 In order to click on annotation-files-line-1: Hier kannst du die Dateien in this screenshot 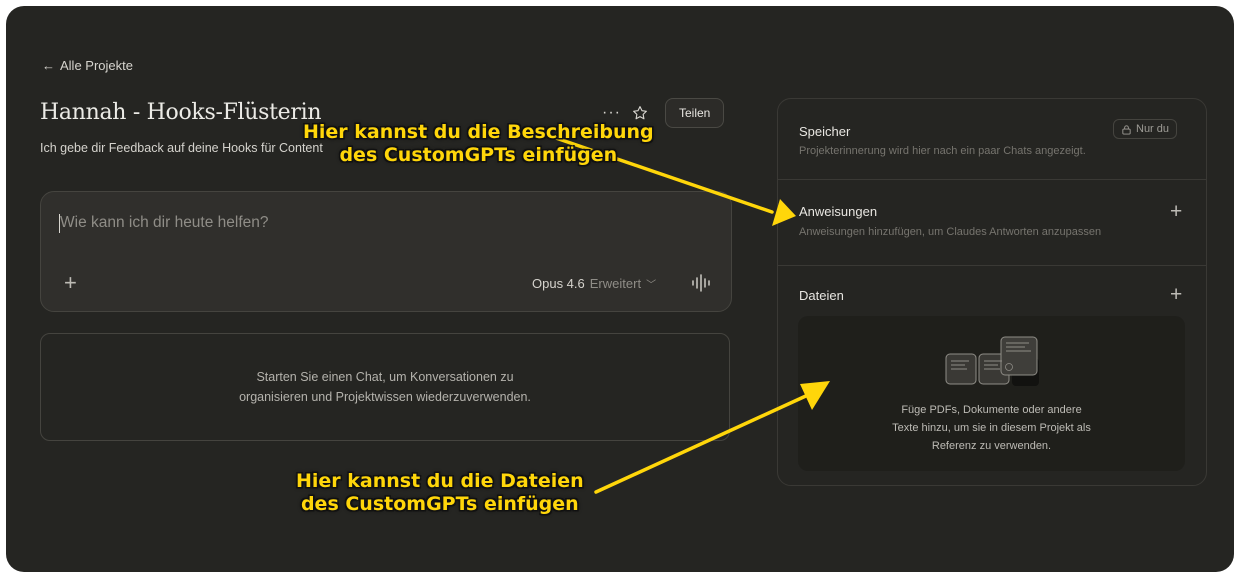, I will do `click(440, 481)`.